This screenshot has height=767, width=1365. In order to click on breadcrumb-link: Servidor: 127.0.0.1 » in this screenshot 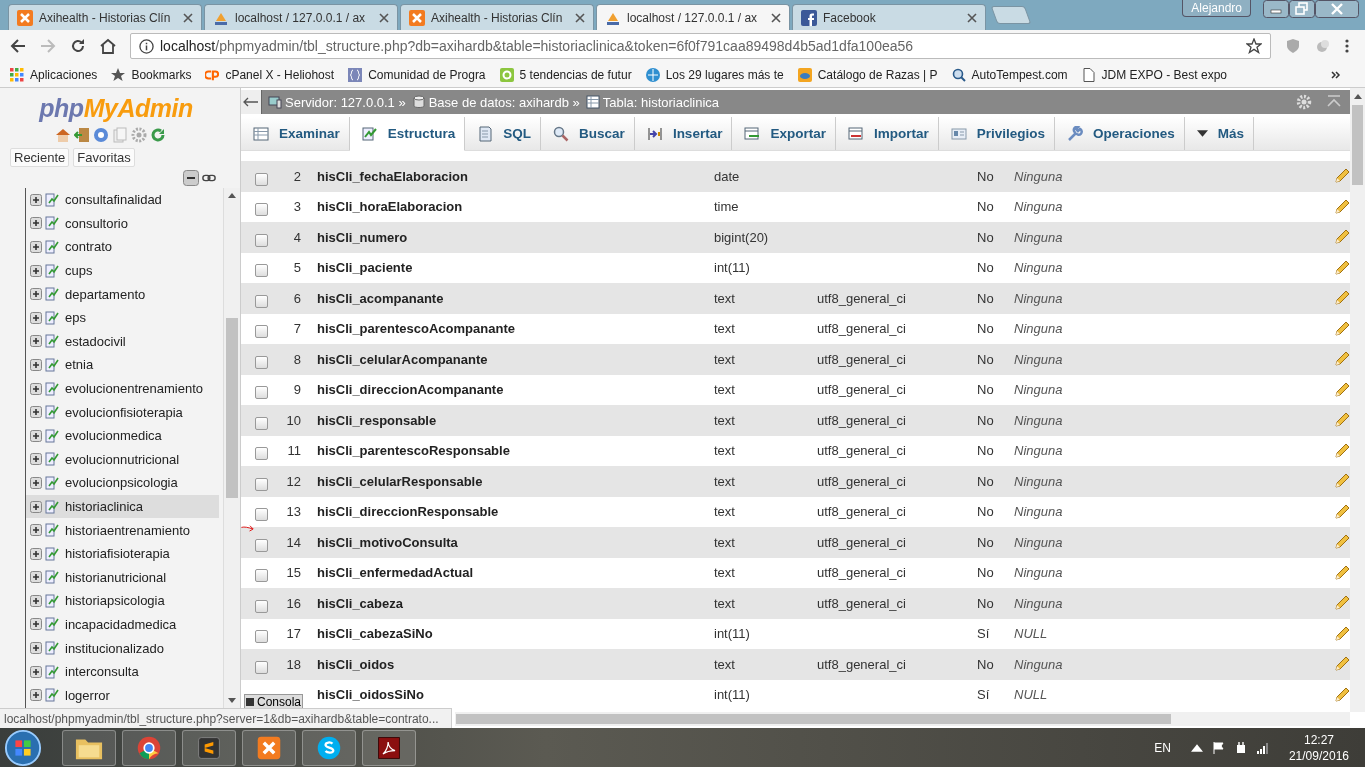, I will do `click(337, 102)`.